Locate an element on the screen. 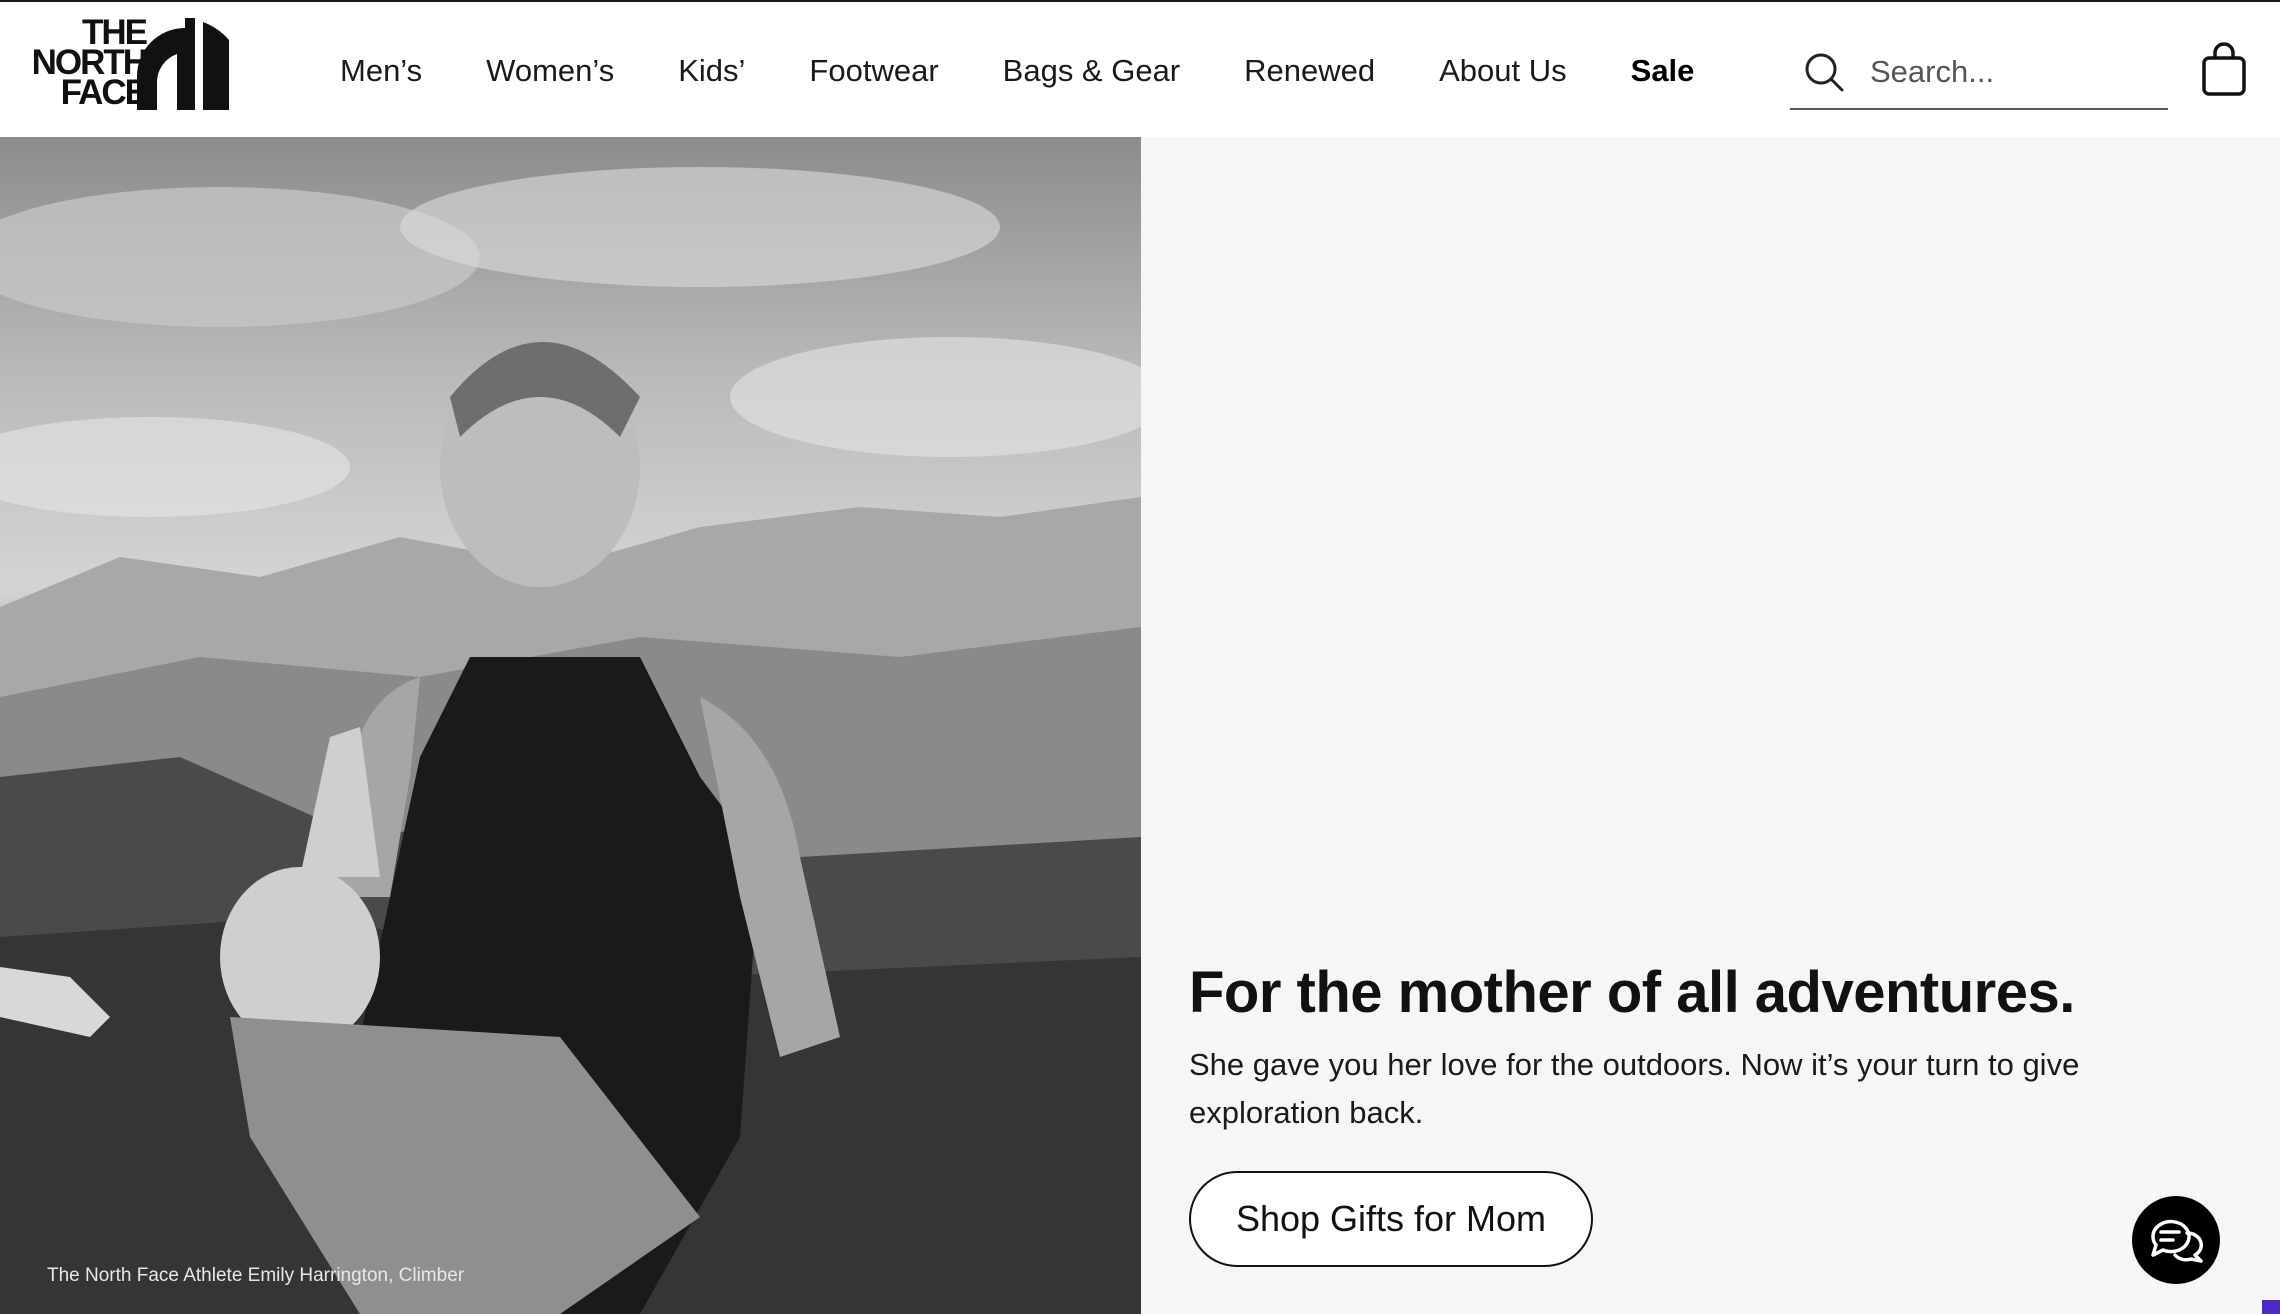 The width and height of the screenshot is (2280, 1314). nav-item-renewed: Renewed is located at coordinates (1309, 71).